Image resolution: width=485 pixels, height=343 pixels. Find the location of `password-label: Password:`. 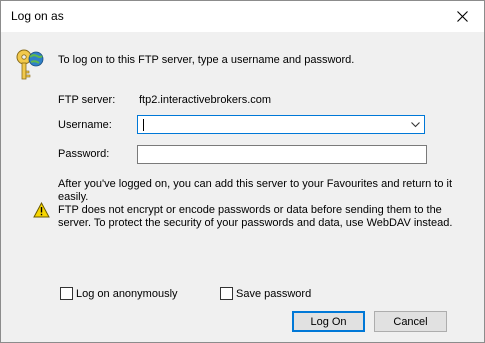

password-label: Password: is located at coordinates (84, 154).